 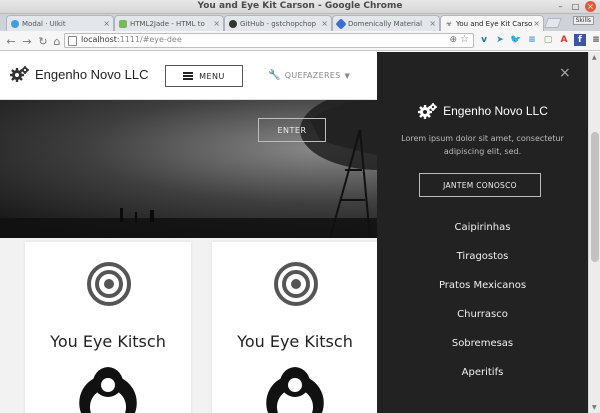 What do you see at coordinates (449, 23) in the screenshot?
I see `biohazard-favicon-icon: ☣` at bounding box center [449, 23].